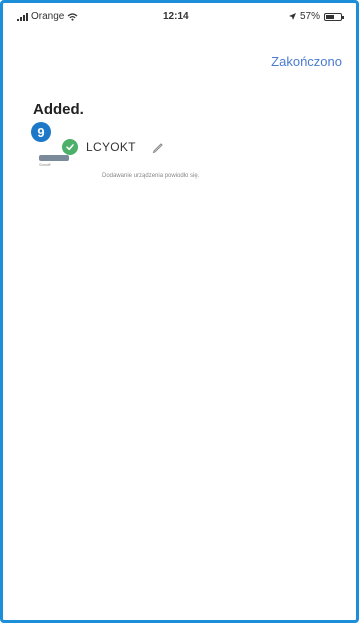  I want to click on status-bar: Orange 12:14 57%, so click(179, 15).